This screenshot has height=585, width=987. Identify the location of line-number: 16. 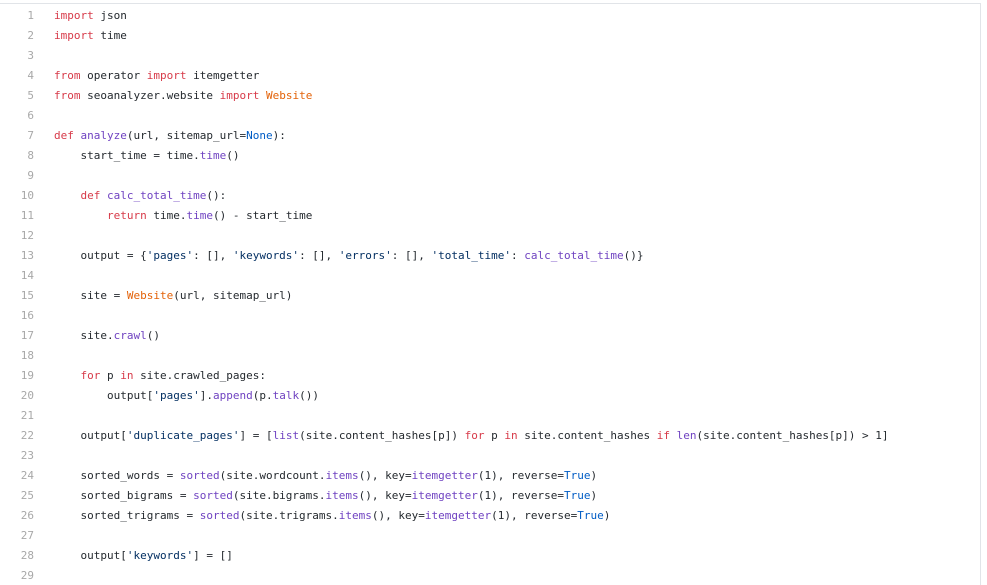
(21, 315).